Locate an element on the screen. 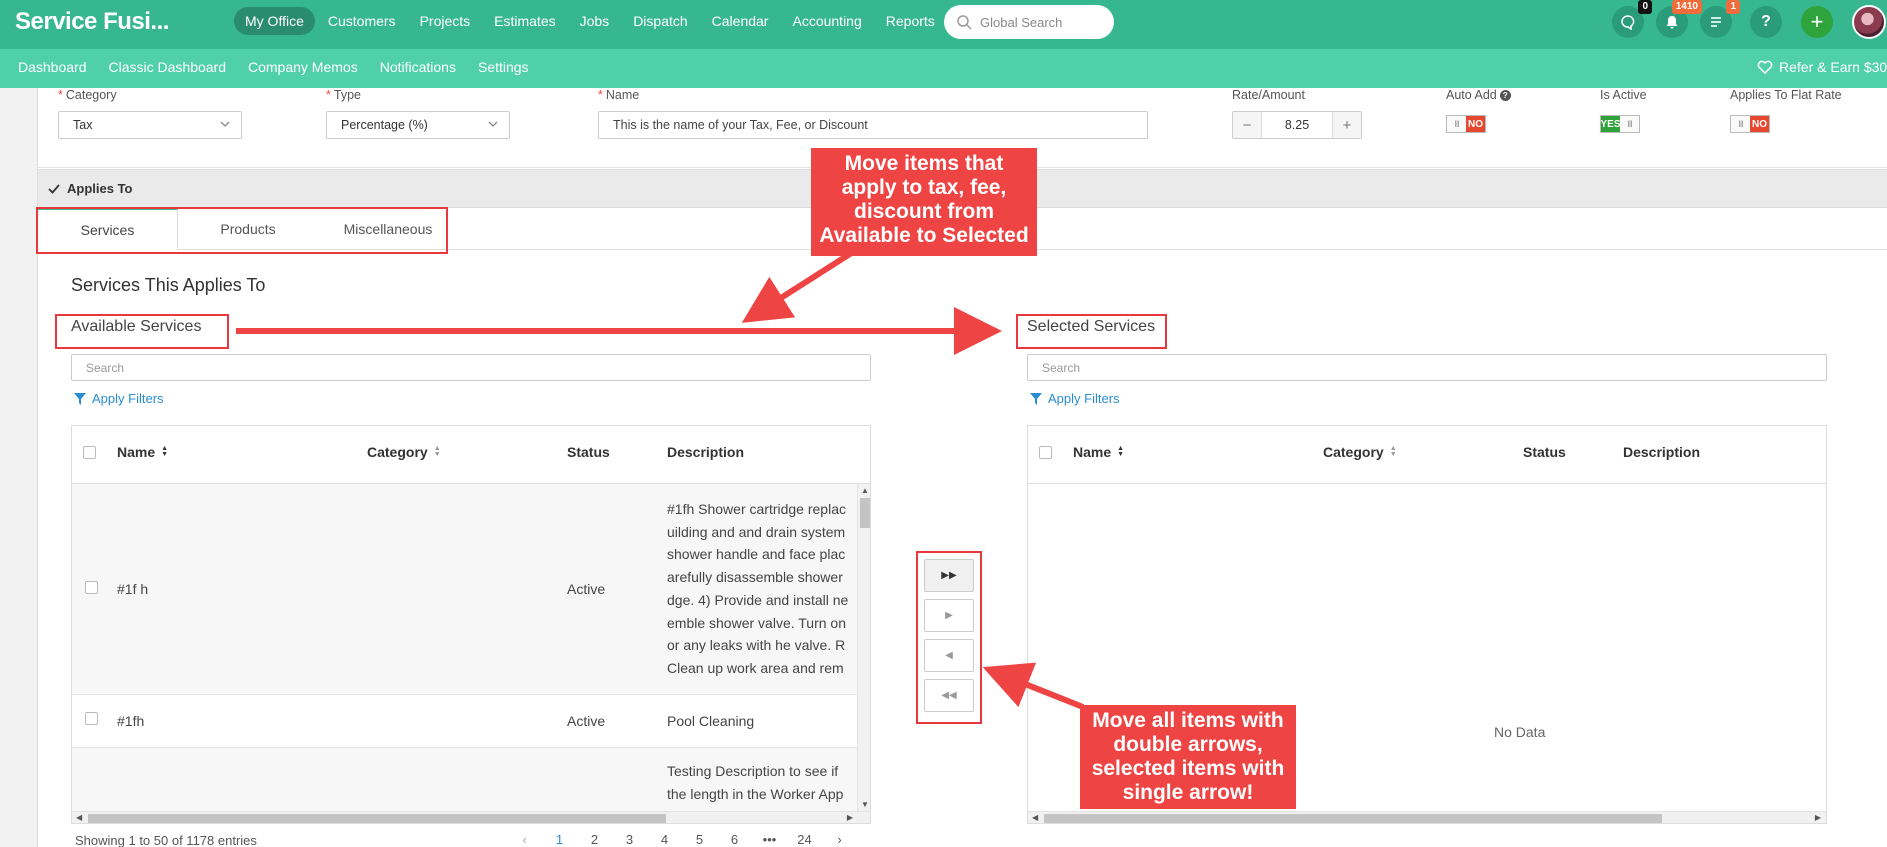 Image resolution: width=1887 pixels, height=847 pixels. section-title: Services This Applies To is located at coordinates (168, 285).